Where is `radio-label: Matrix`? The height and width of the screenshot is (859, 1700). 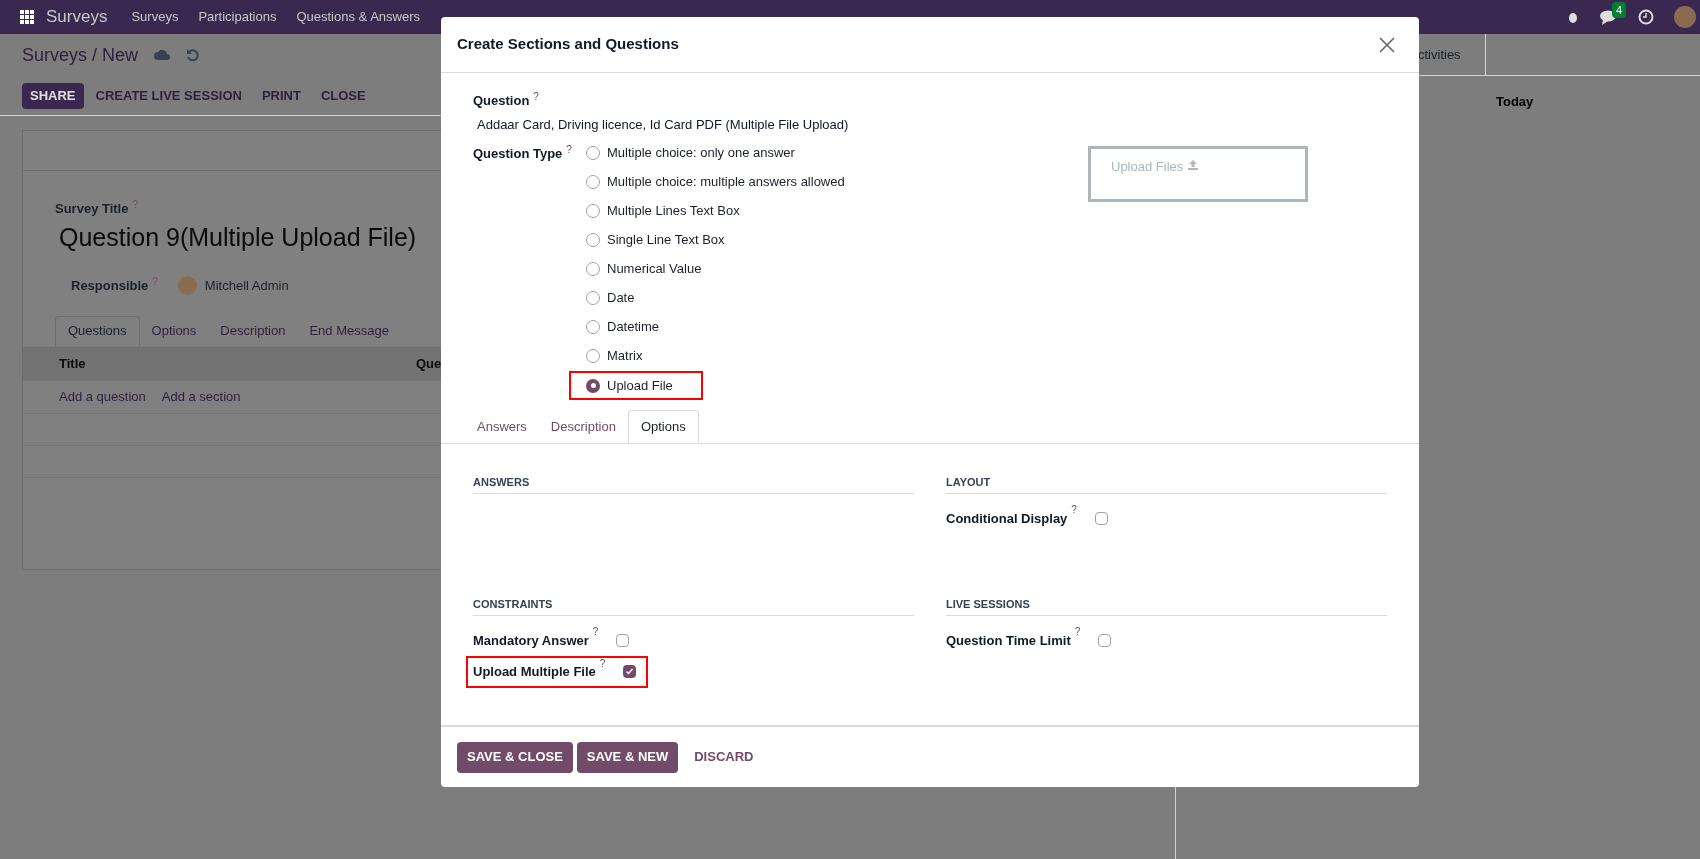
radio-label: Matrix is located at coordinates (625, 355).